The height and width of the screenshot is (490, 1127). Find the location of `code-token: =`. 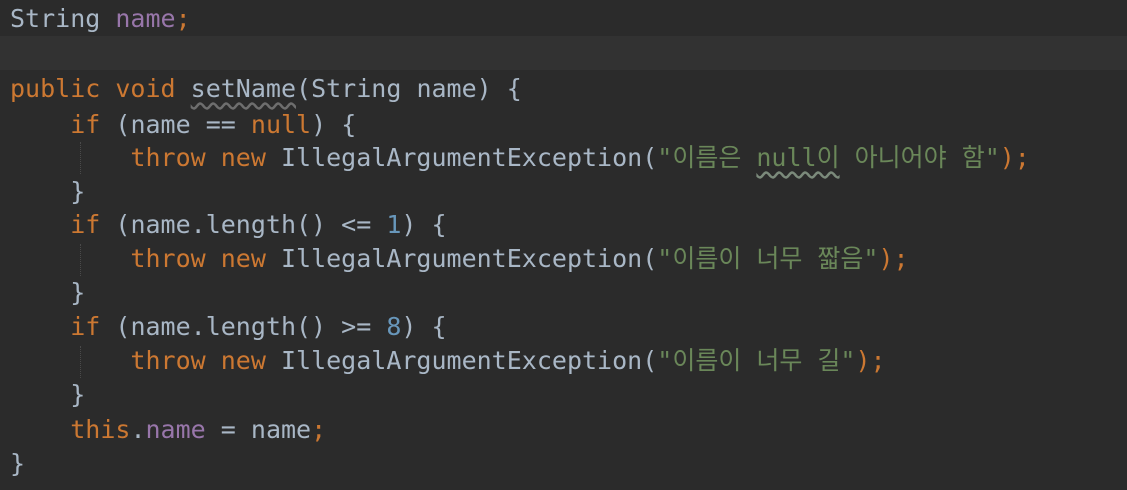

code-token: = is located at coordinates (228, 429).